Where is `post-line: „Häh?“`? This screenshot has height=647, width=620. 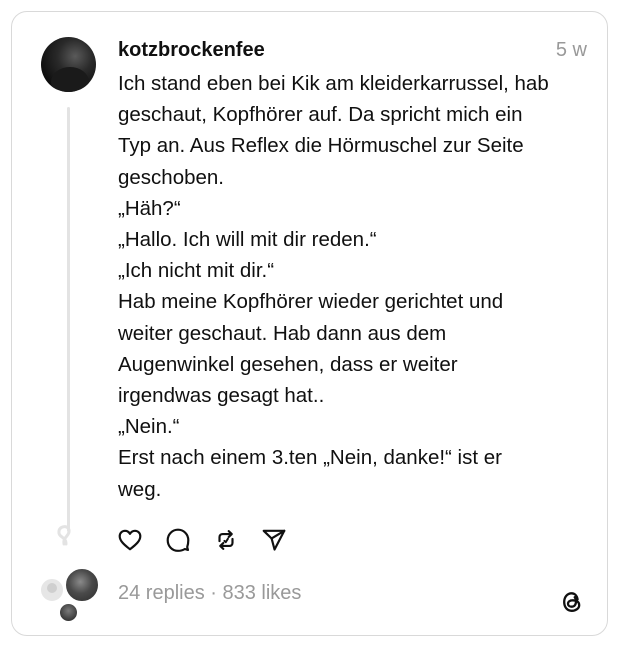
post-line: „Häh?“ is located at coordinates (149, 208).